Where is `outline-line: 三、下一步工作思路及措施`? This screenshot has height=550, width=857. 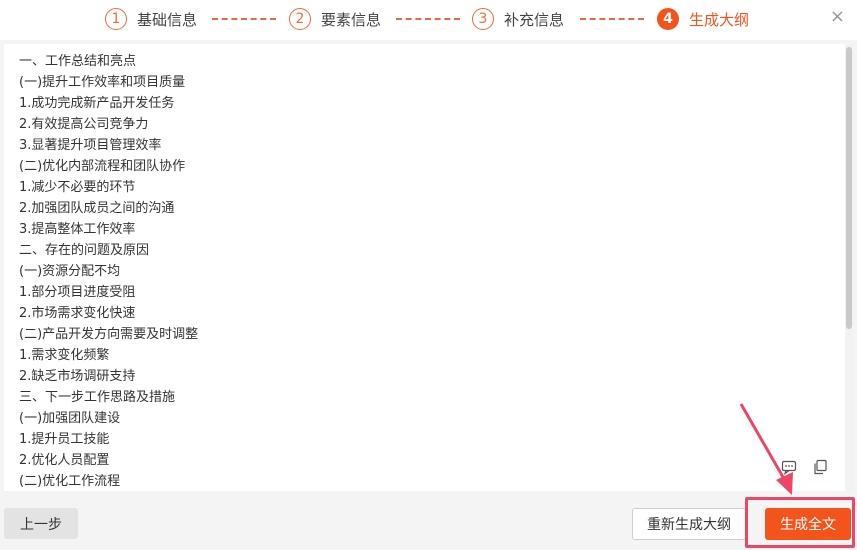 outline-line: 三、下一步工作思路及措施 is located at coordinates (97, 397).